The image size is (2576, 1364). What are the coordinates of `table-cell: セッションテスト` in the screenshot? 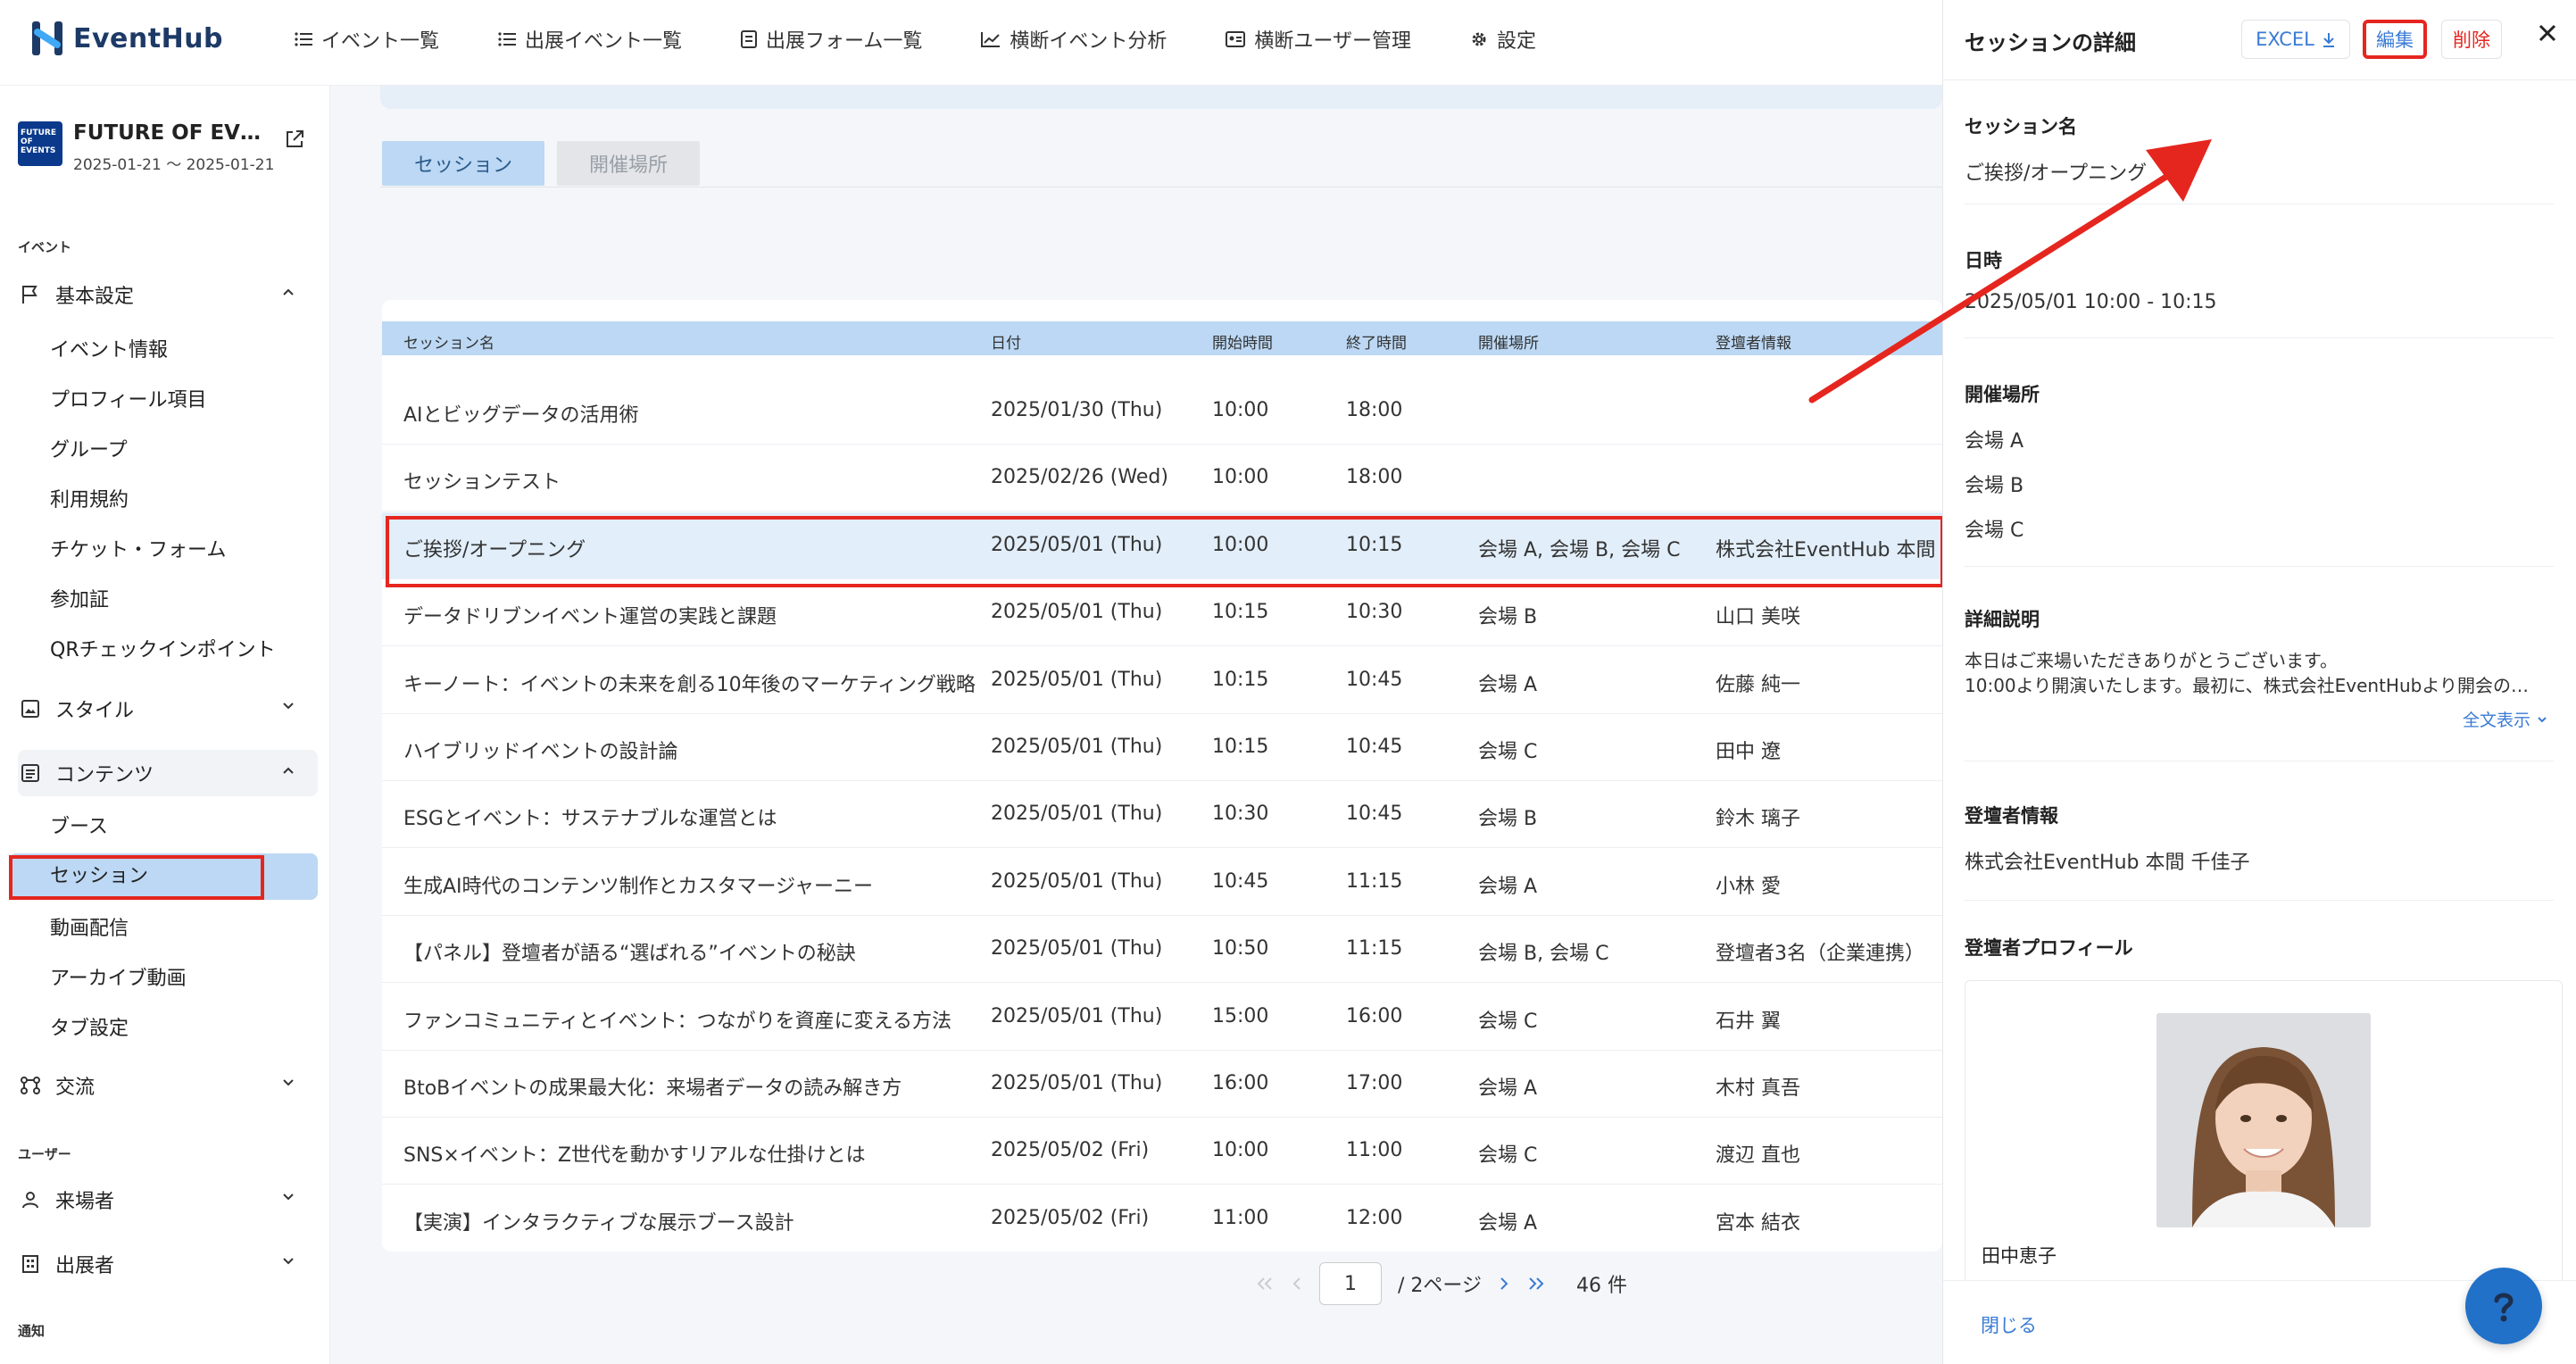 It's located at (482, 483).